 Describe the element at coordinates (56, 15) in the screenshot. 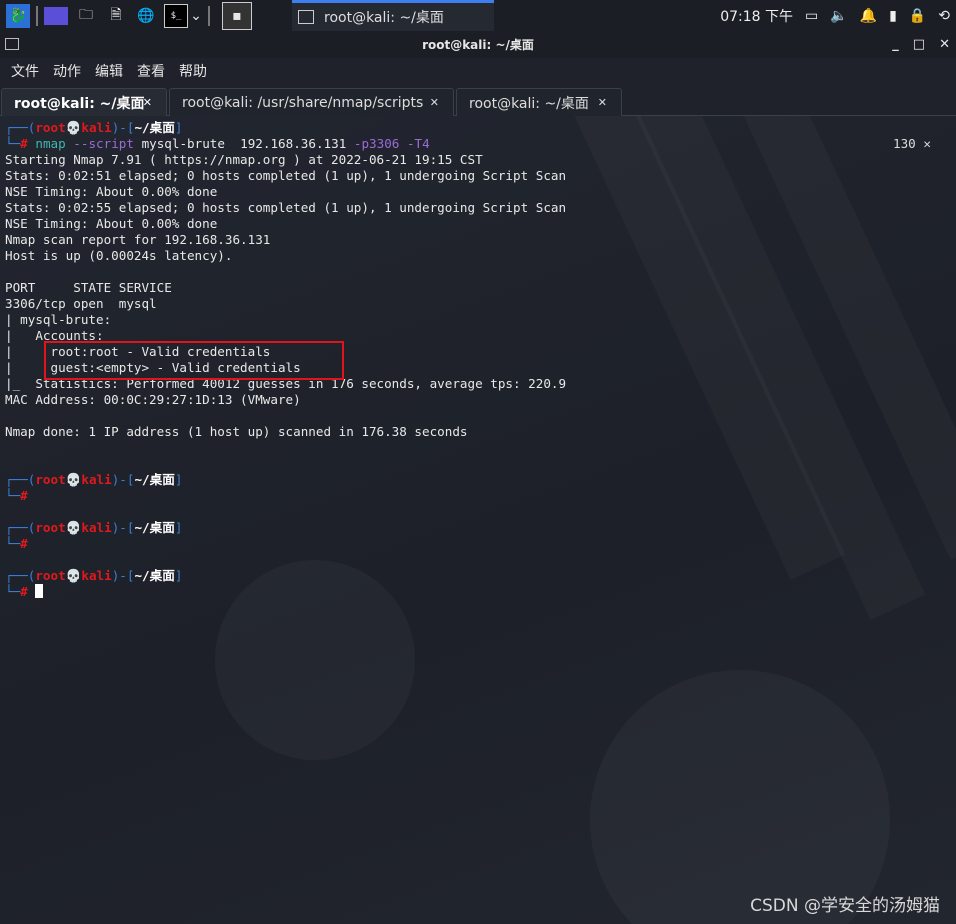

I see `workspace-icon` at that location.